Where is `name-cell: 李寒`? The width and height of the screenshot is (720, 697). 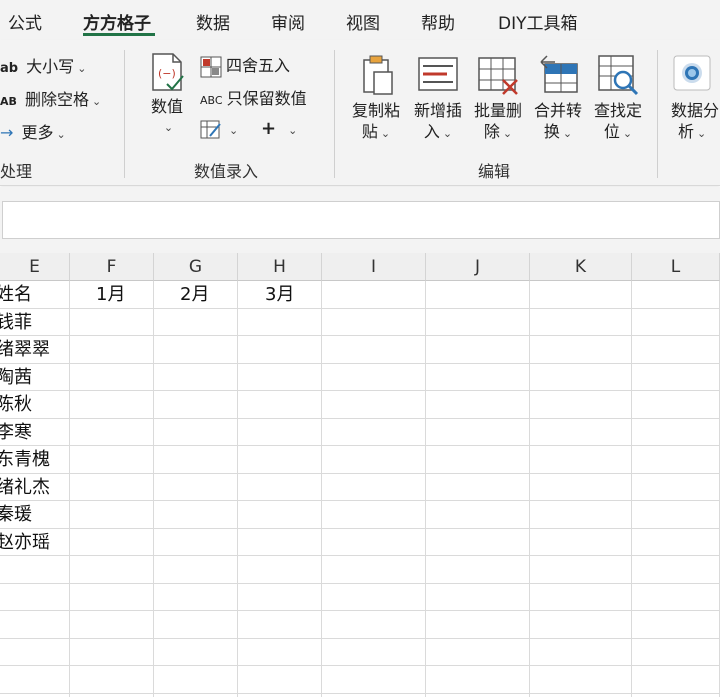 name-cell: 李寒 is located at coordinates (35, 432).